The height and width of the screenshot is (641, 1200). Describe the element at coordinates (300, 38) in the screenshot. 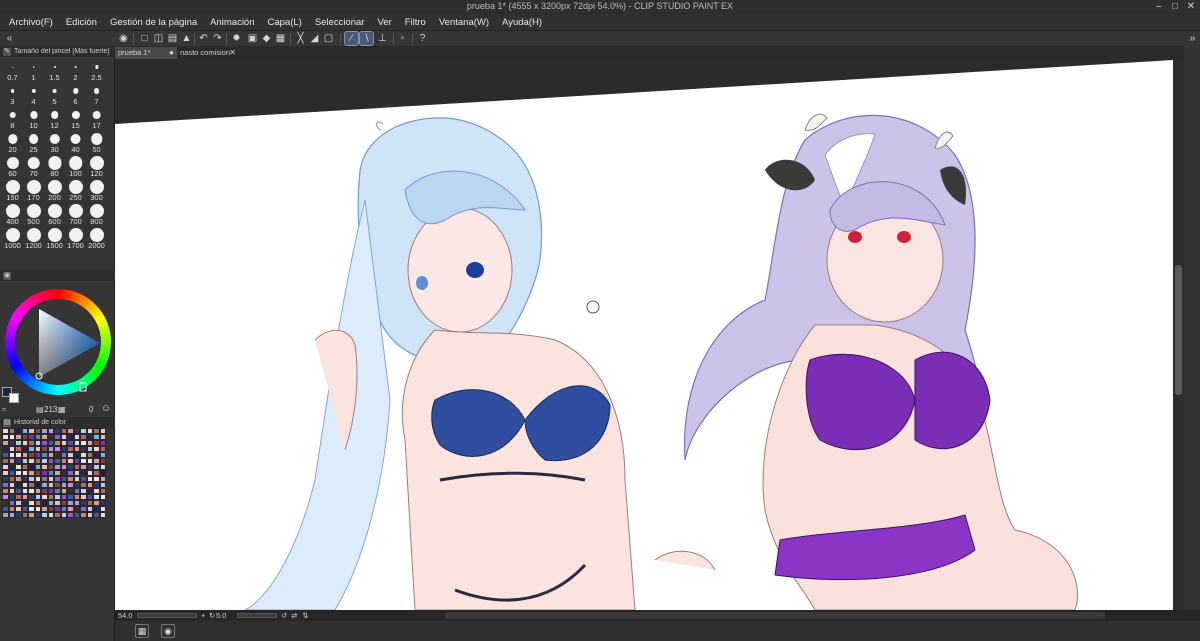

I see `deselect-icon: ╳` at that location.